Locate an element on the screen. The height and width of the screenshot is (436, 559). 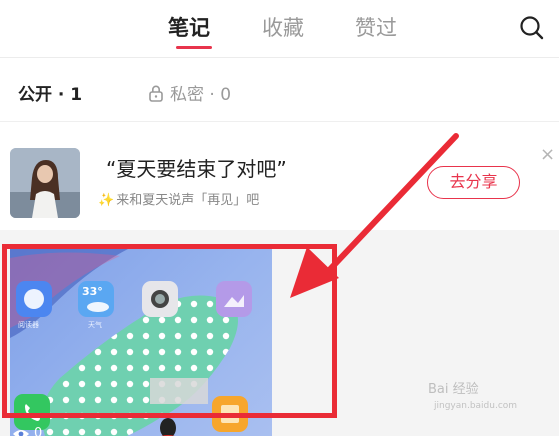
watermark-url: jingyan.baidu.com is located at coordinates (476, 406).